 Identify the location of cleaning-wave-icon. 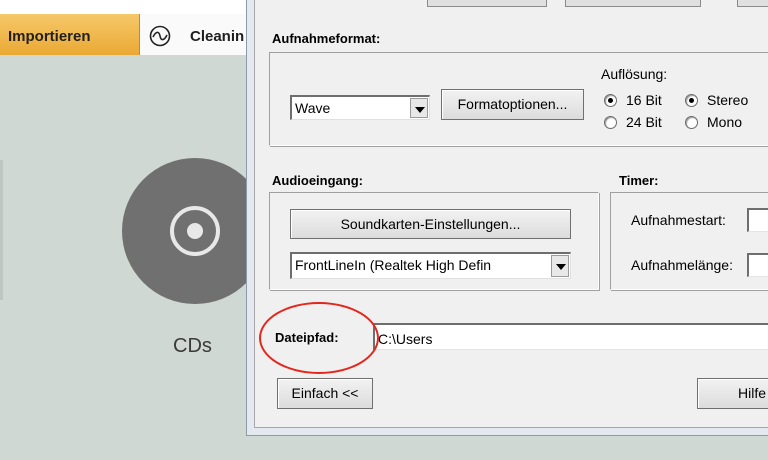
(160, 36).